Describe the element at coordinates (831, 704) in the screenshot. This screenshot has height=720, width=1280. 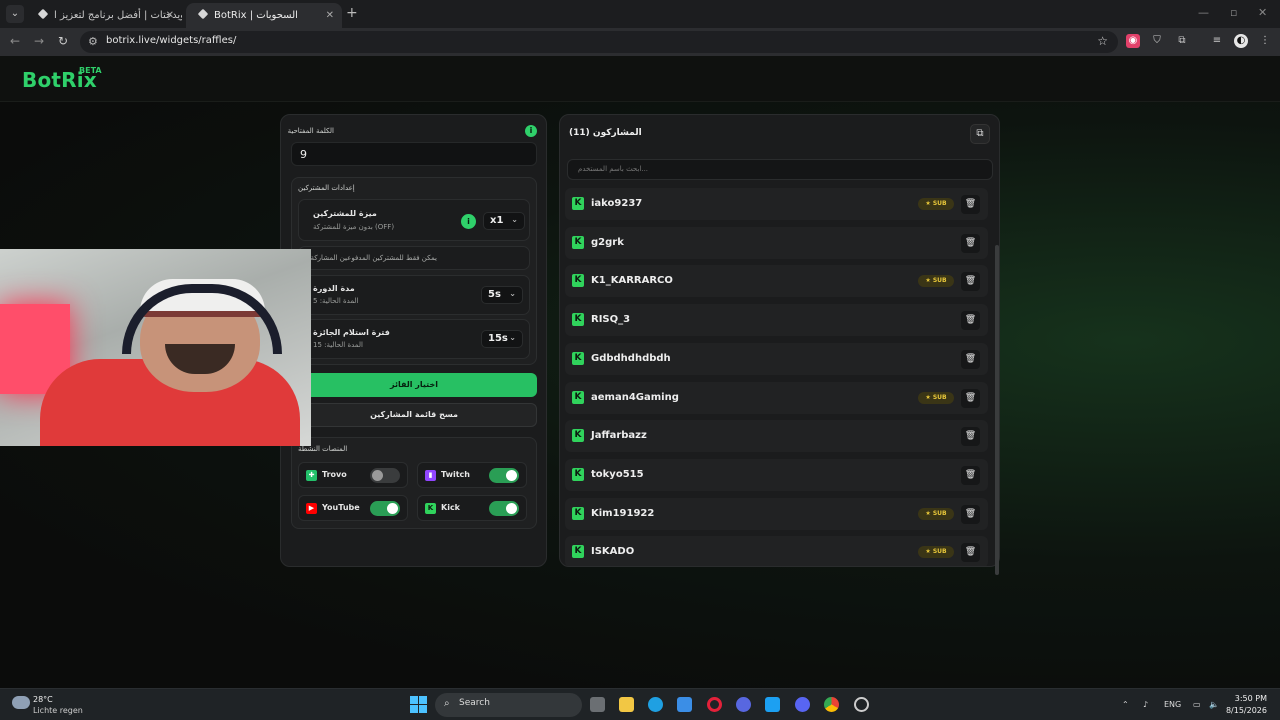
I see `chrome-icon` at that location.